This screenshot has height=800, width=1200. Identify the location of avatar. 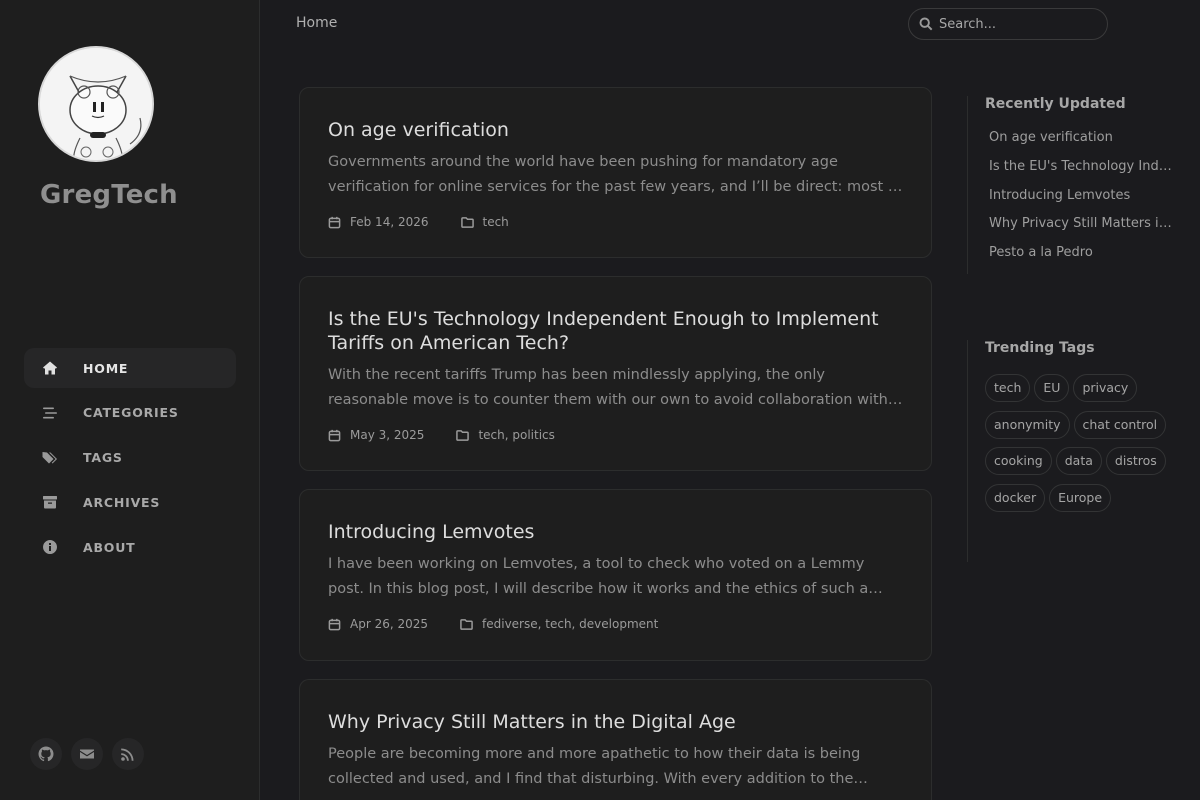
(96, 104).